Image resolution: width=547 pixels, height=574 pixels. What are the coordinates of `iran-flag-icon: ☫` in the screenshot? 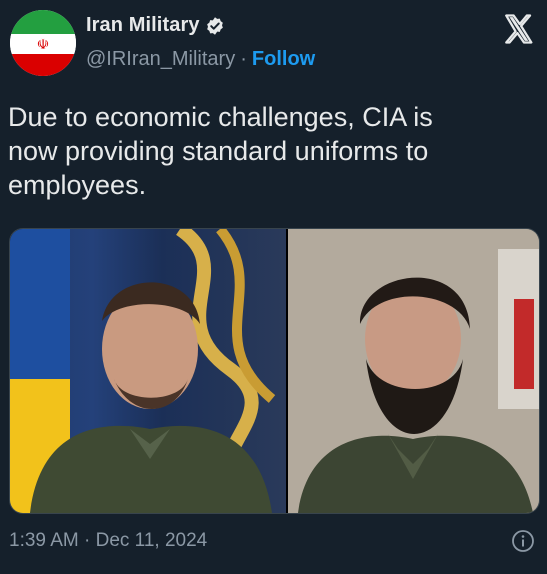 It's located at (43, 43).